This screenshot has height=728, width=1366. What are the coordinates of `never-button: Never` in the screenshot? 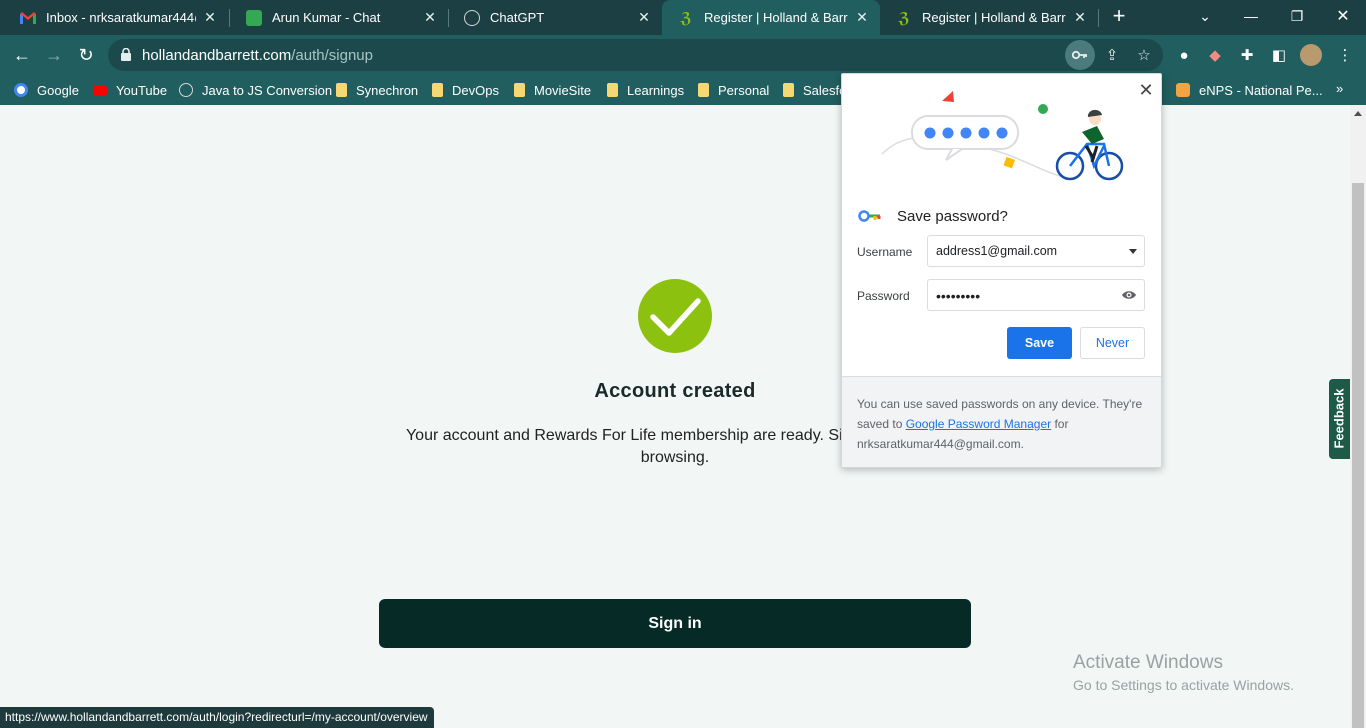 It's located at (1112, 343).